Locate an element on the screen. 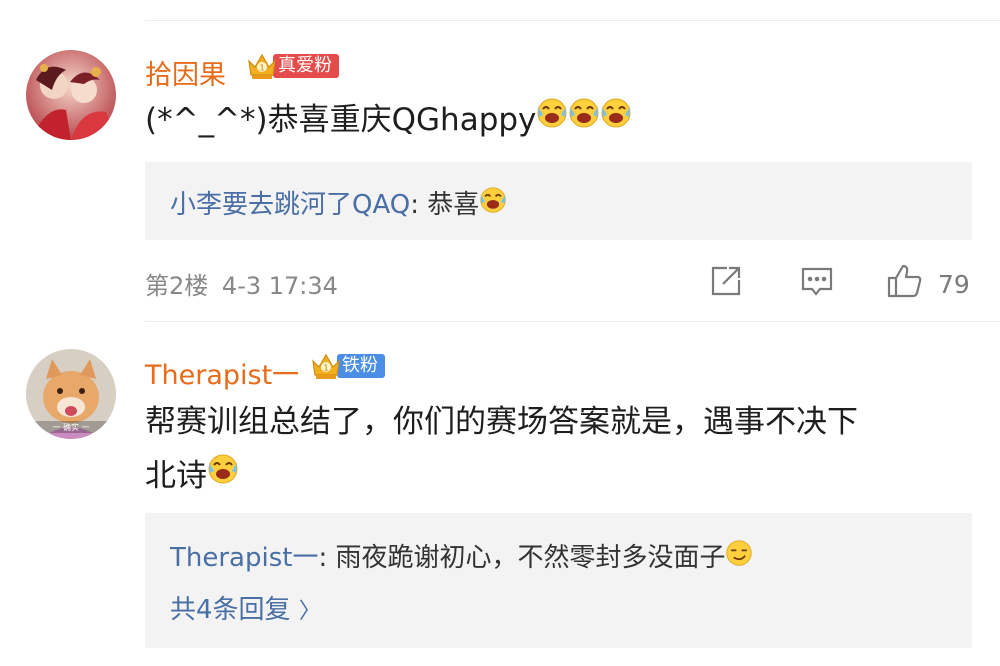 The height and width of the screenshot is (666, 1000). share-button is located at coordinates (726, 284).